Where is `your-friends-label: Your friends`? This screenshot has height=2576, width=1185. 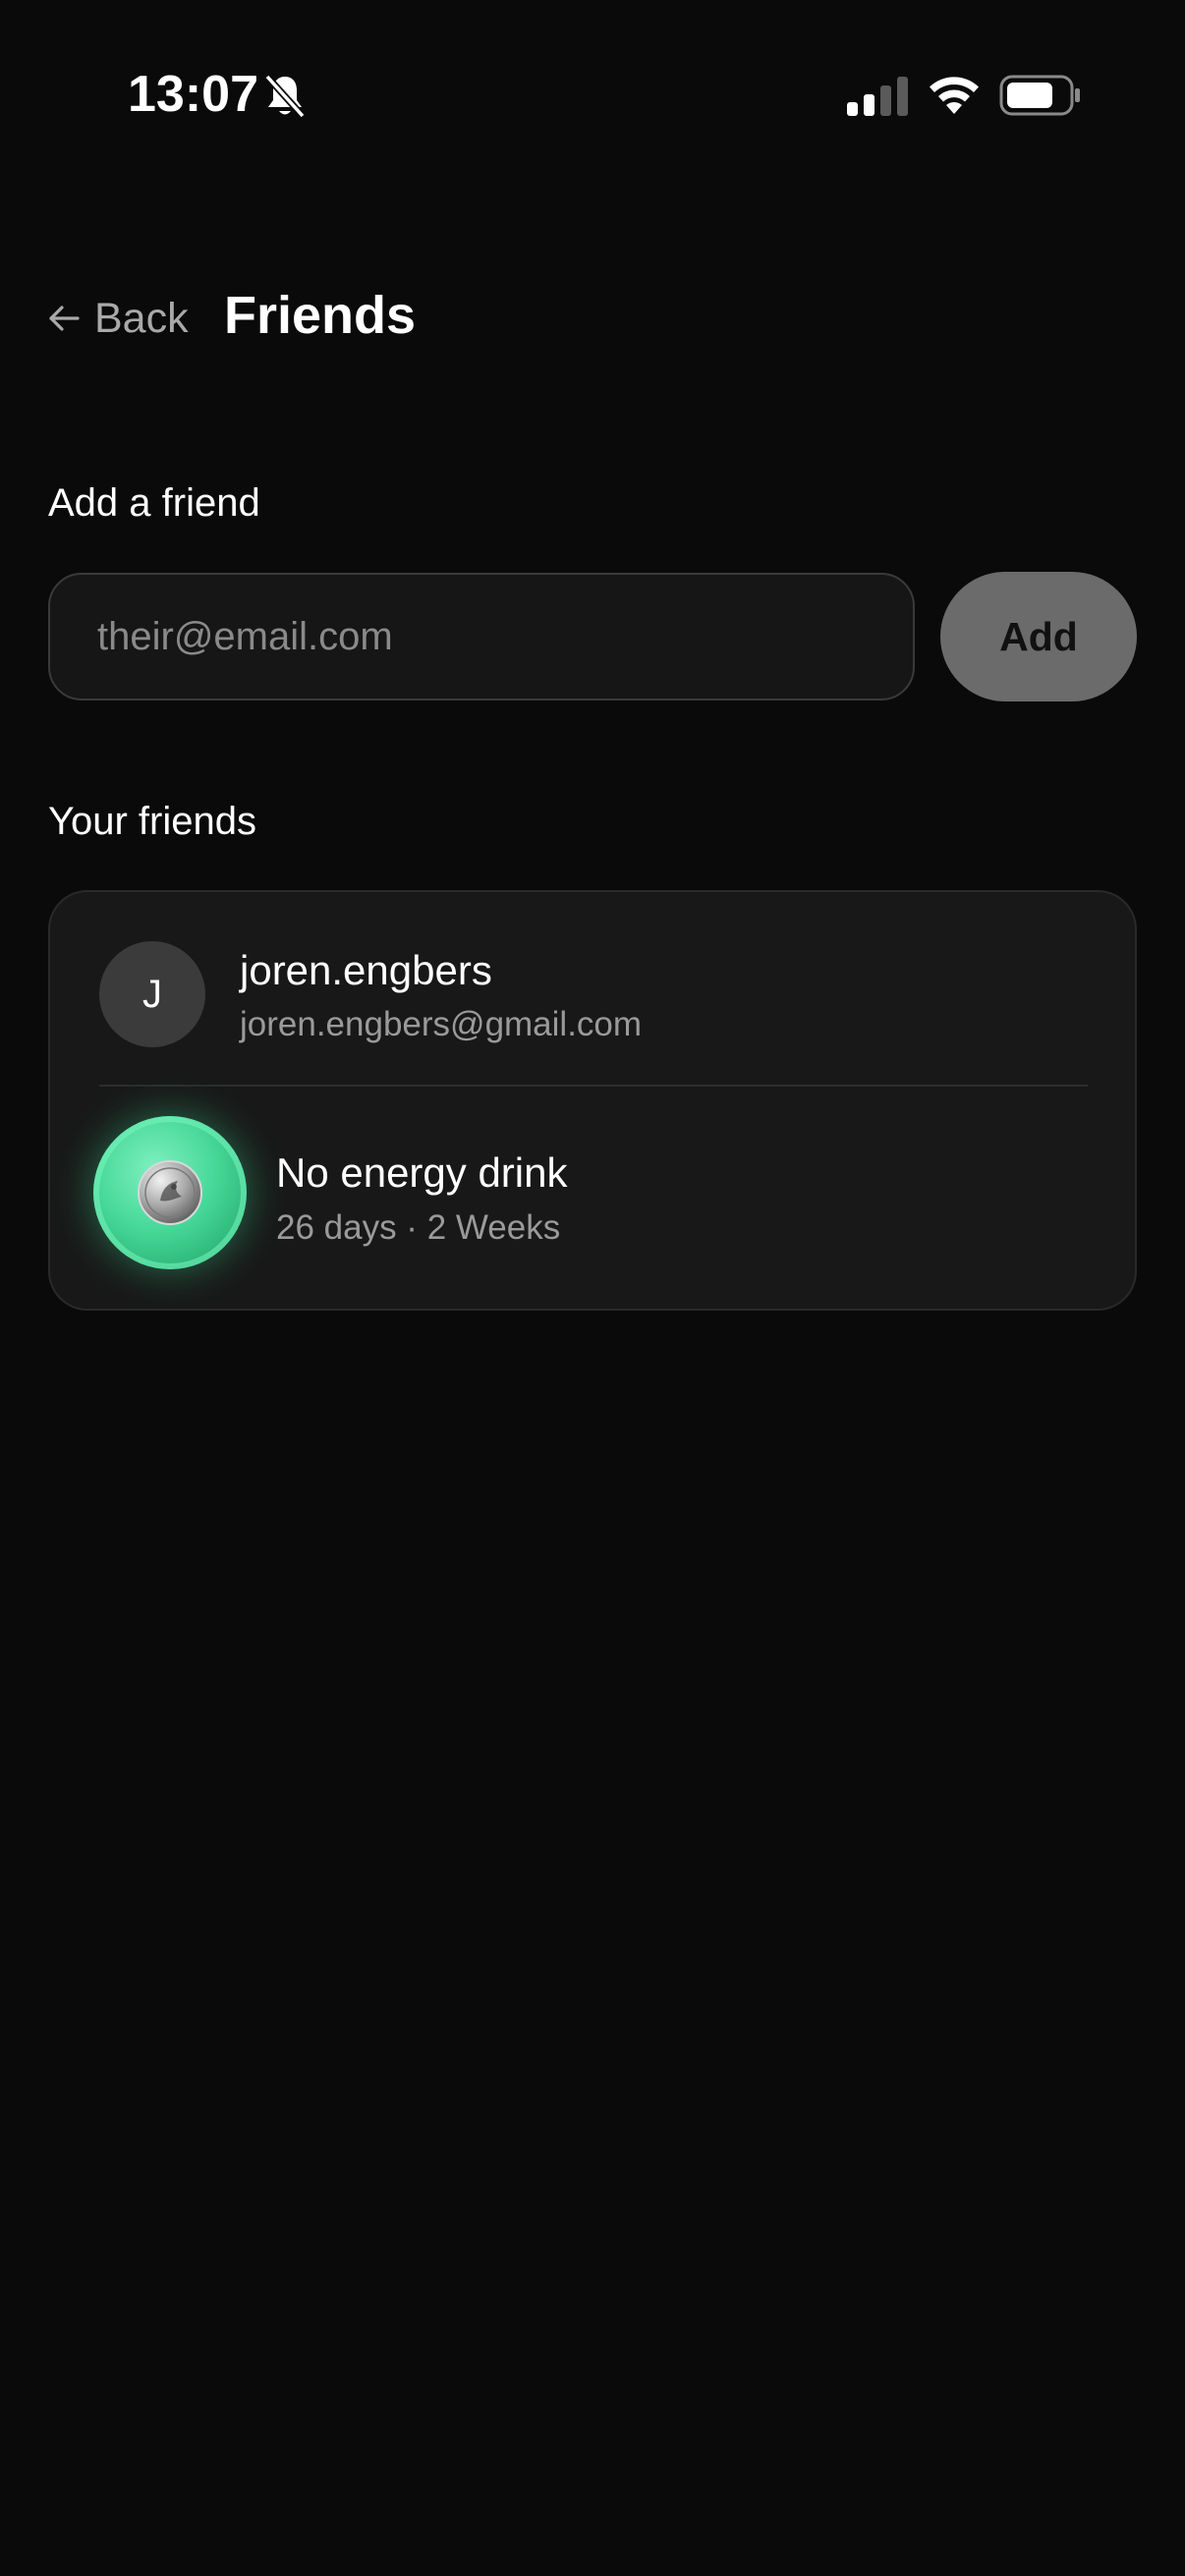
your-friends-label: Your friends is located at coordinates (152, 821).